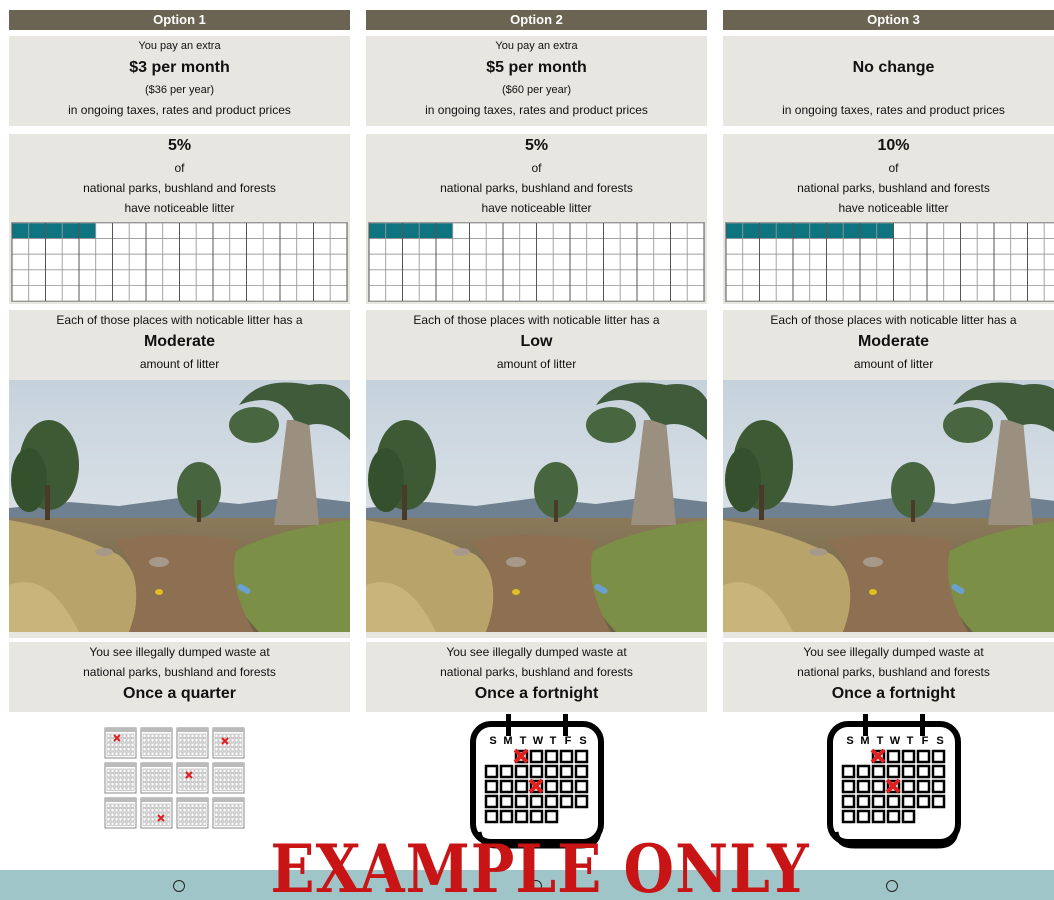  What do you see at coordinates (536, 364) in the screenshot?
I see `amount-suffix: amount of litter` at bounding box center [536, 364].